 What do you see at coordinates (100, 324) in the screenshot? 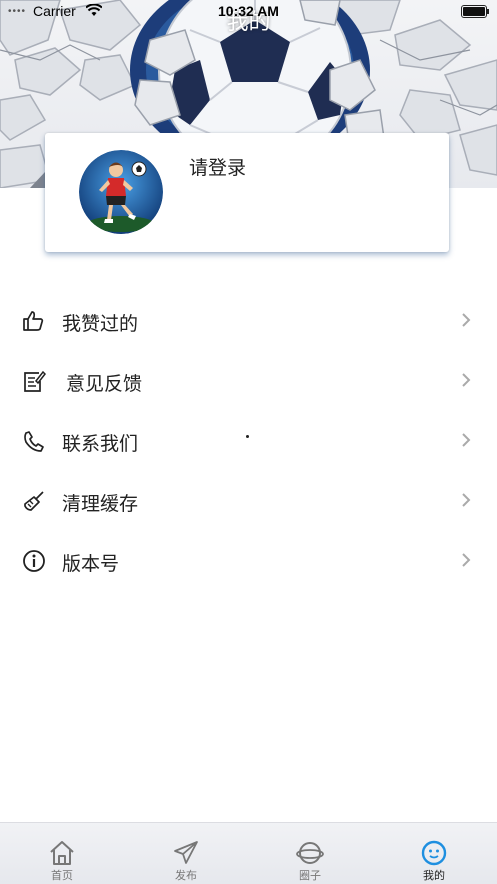
I see `menu-item-label: 我赞过的` at bounding box center [100, 324].